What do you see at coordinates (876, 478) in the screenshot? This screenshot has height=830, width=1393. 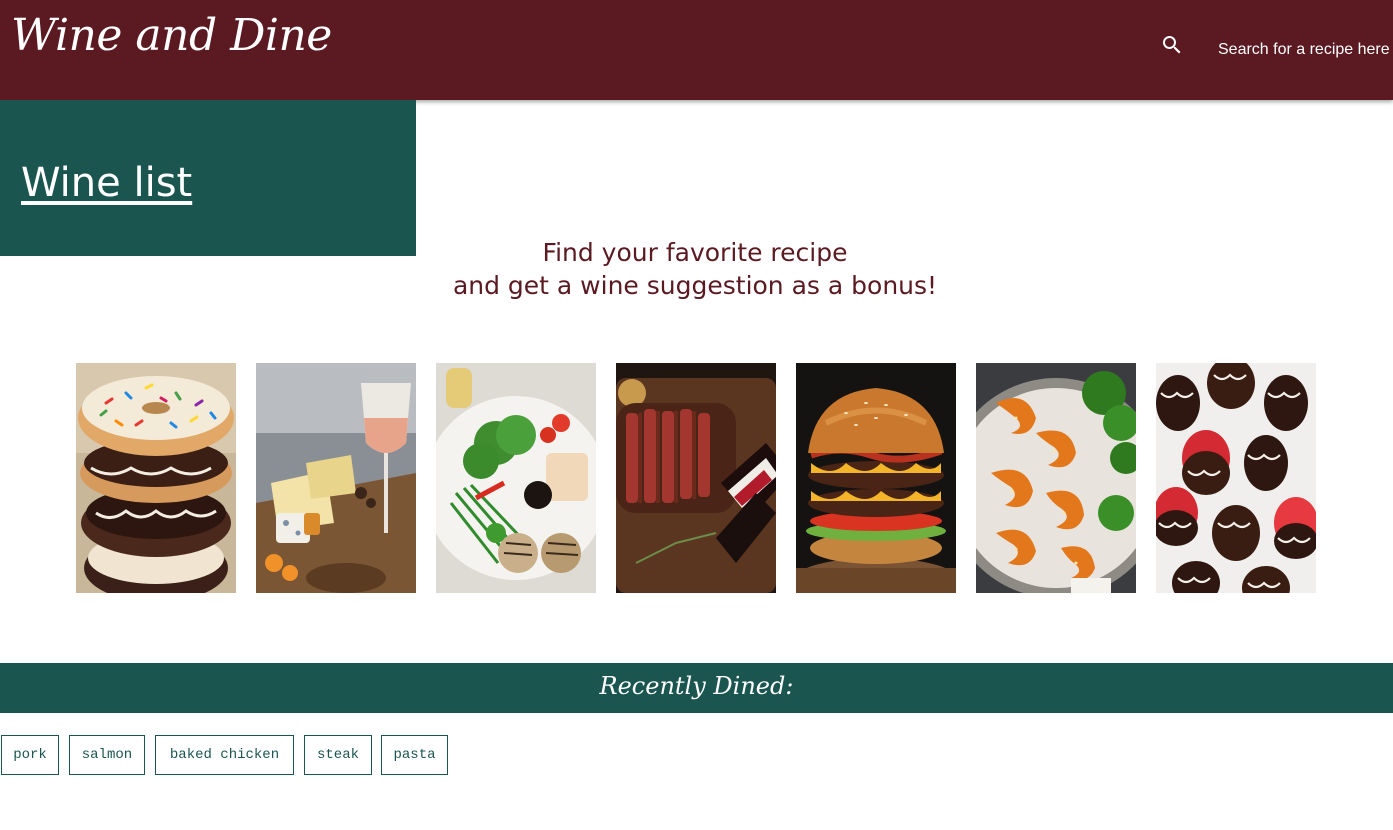 I see `recipe-image-burger` at bounding box center [876, 478].